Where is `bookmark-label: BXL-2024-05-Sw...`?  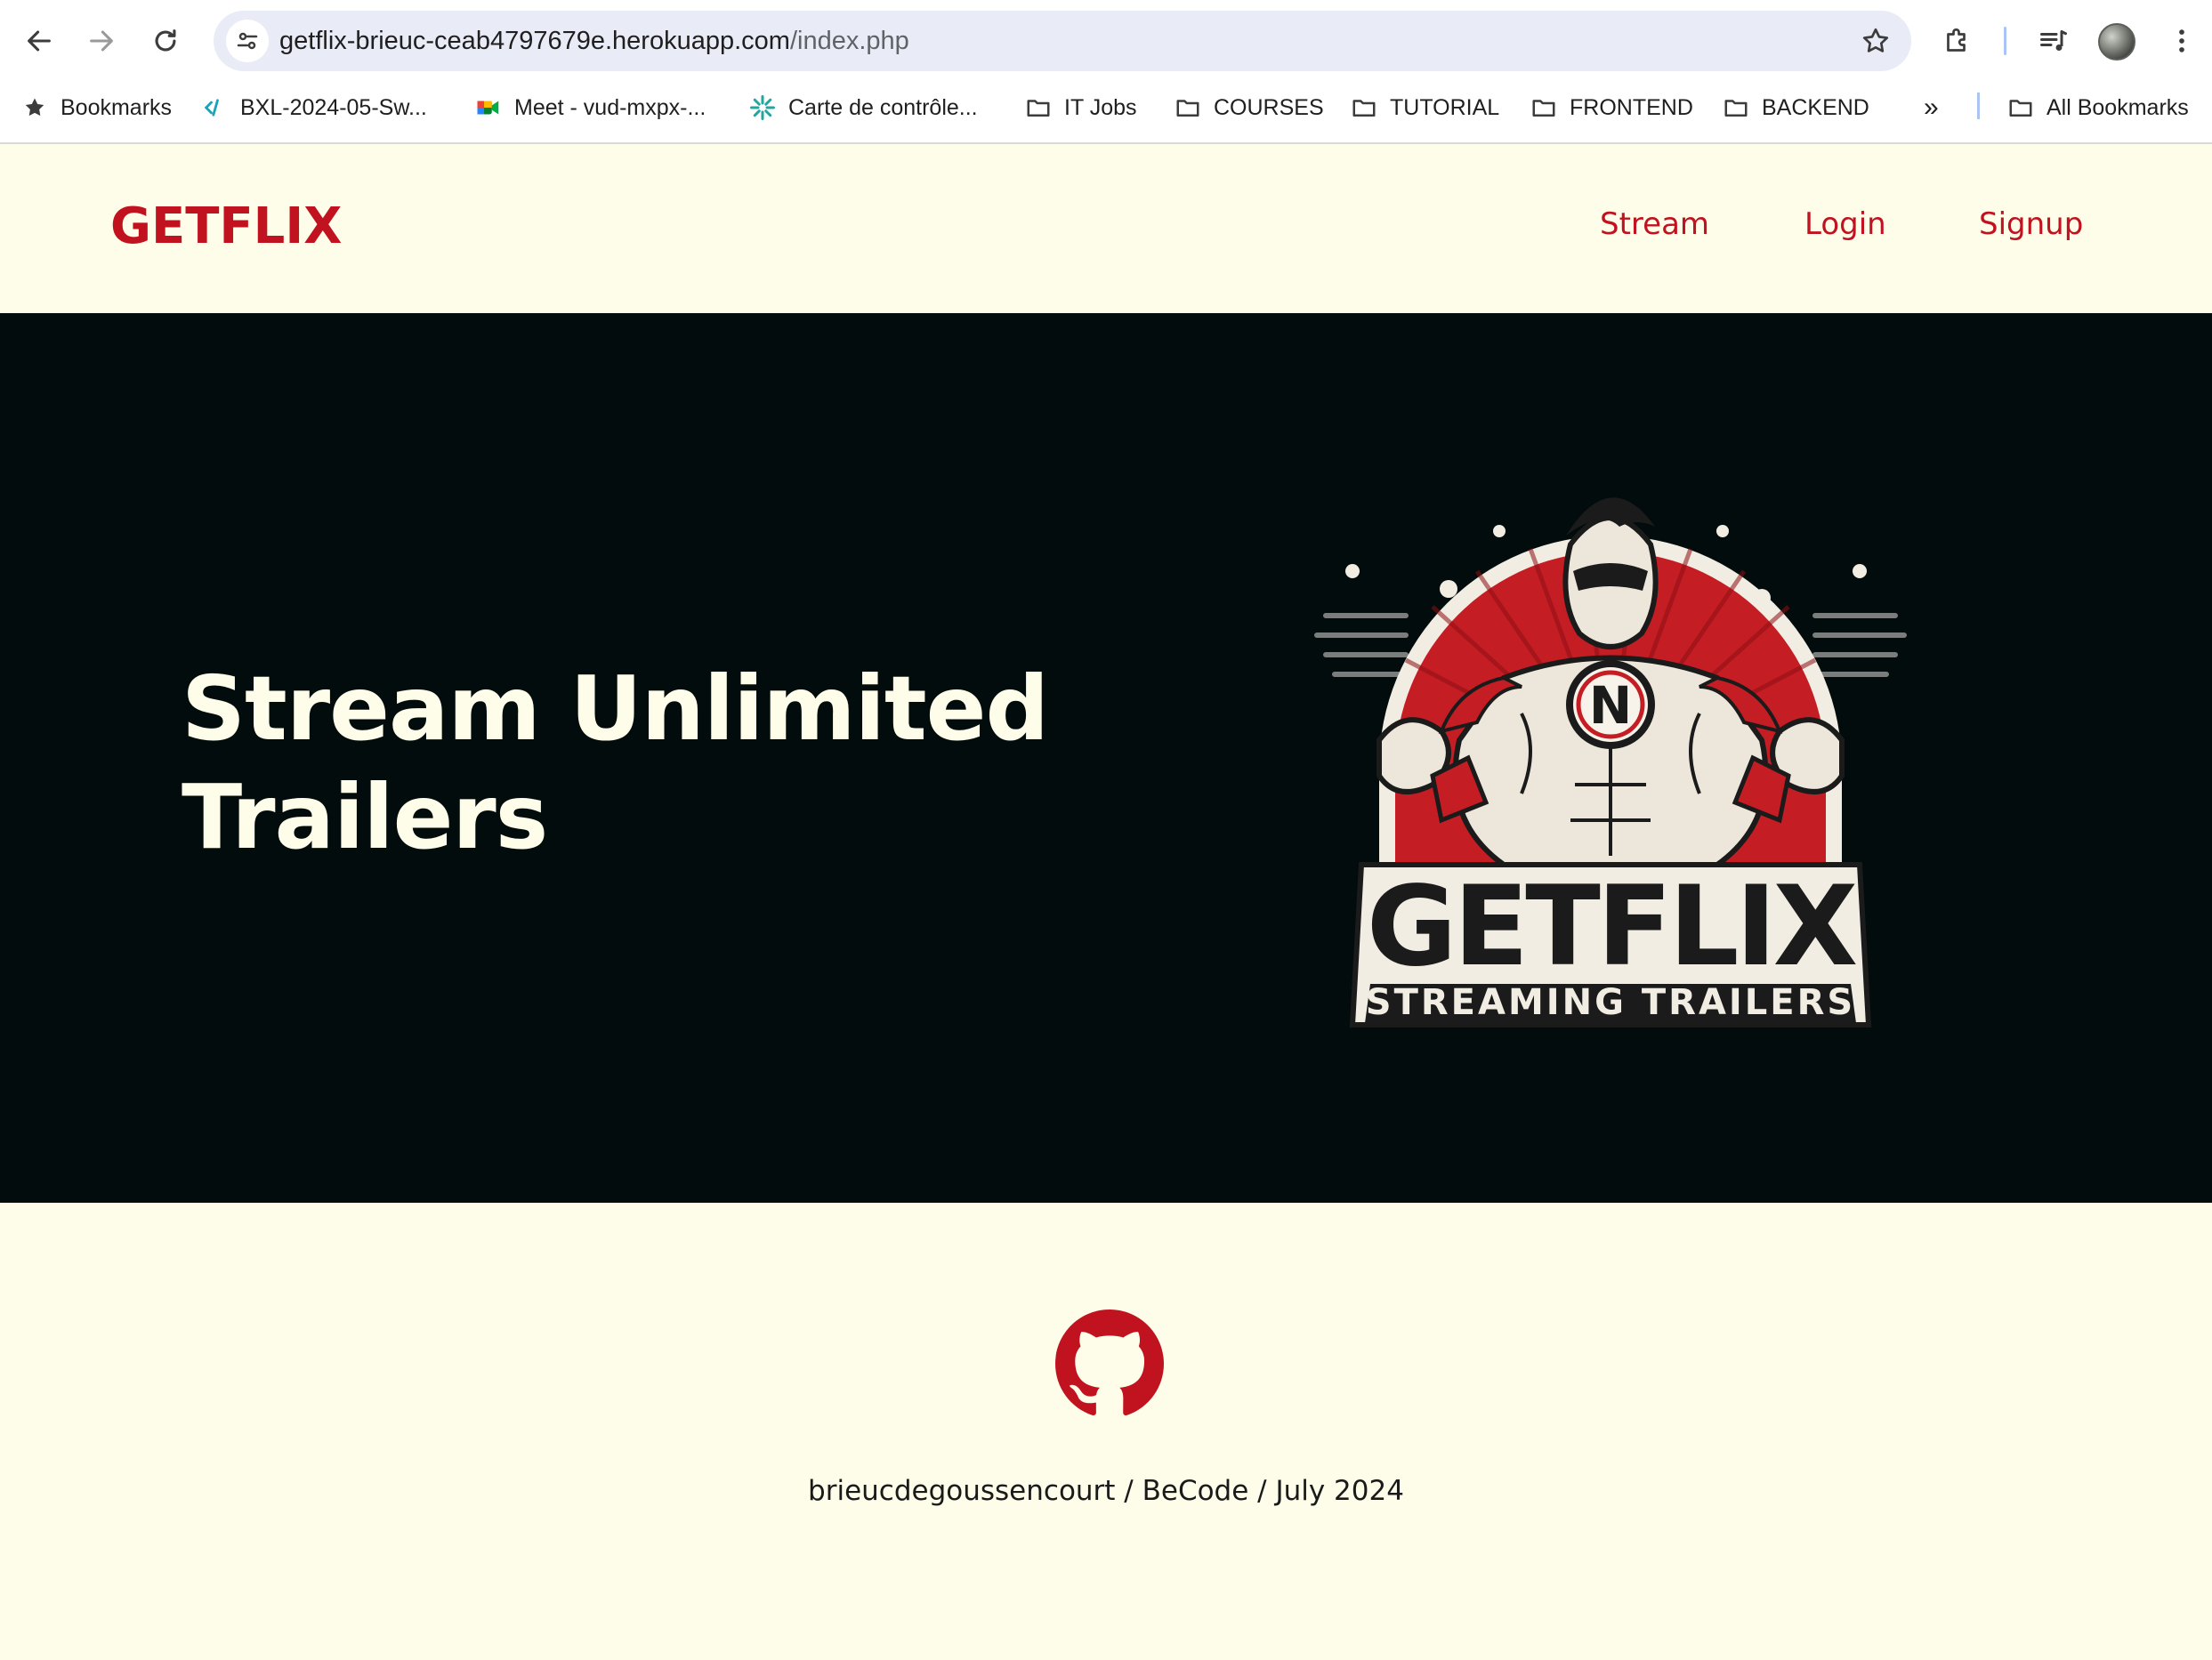
bookmark-label: BXL-2024-05-Sw... is located at coordinates (333, 107).